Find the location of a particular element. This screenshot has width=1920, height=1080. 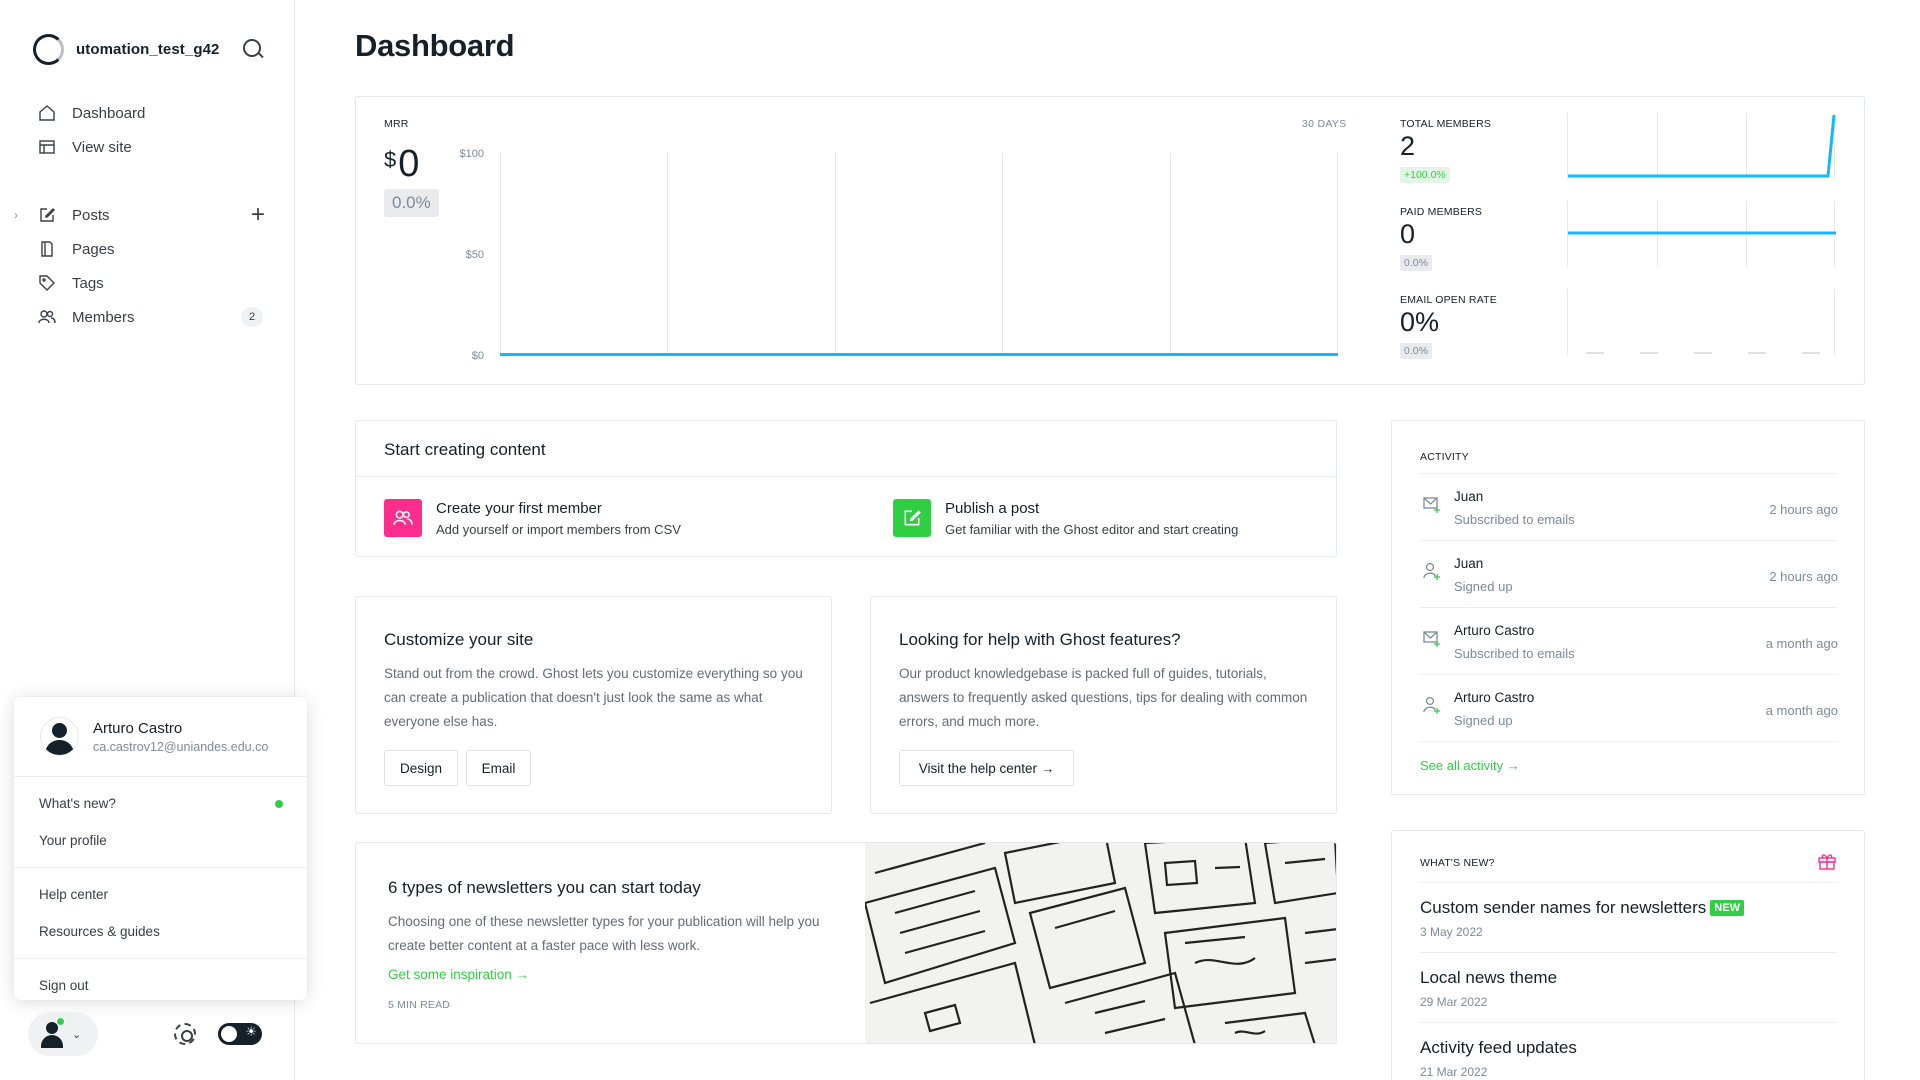

visit-help-center-button: Visit the help center → is located at coordinates (986, 768).